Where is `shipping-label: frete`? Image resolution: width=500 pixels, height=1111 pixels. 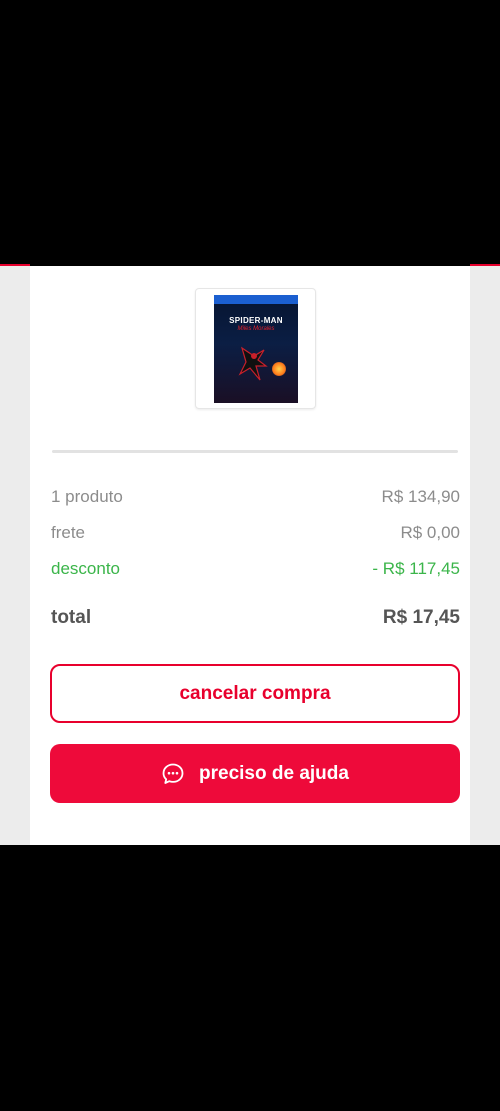 shipping-label: frete is located at coordinates (68, 532).